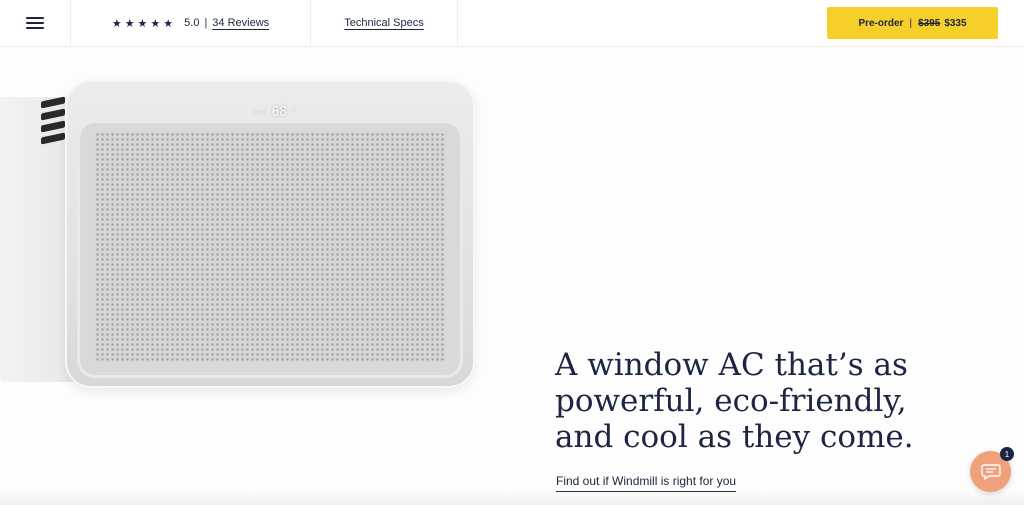 The height and width of the screenshot is (505, 1024). What do you see at coordinates (279, 112) in the screenshot?
I see `ac-temperature-value: 68` at bounding box center [279, 112].